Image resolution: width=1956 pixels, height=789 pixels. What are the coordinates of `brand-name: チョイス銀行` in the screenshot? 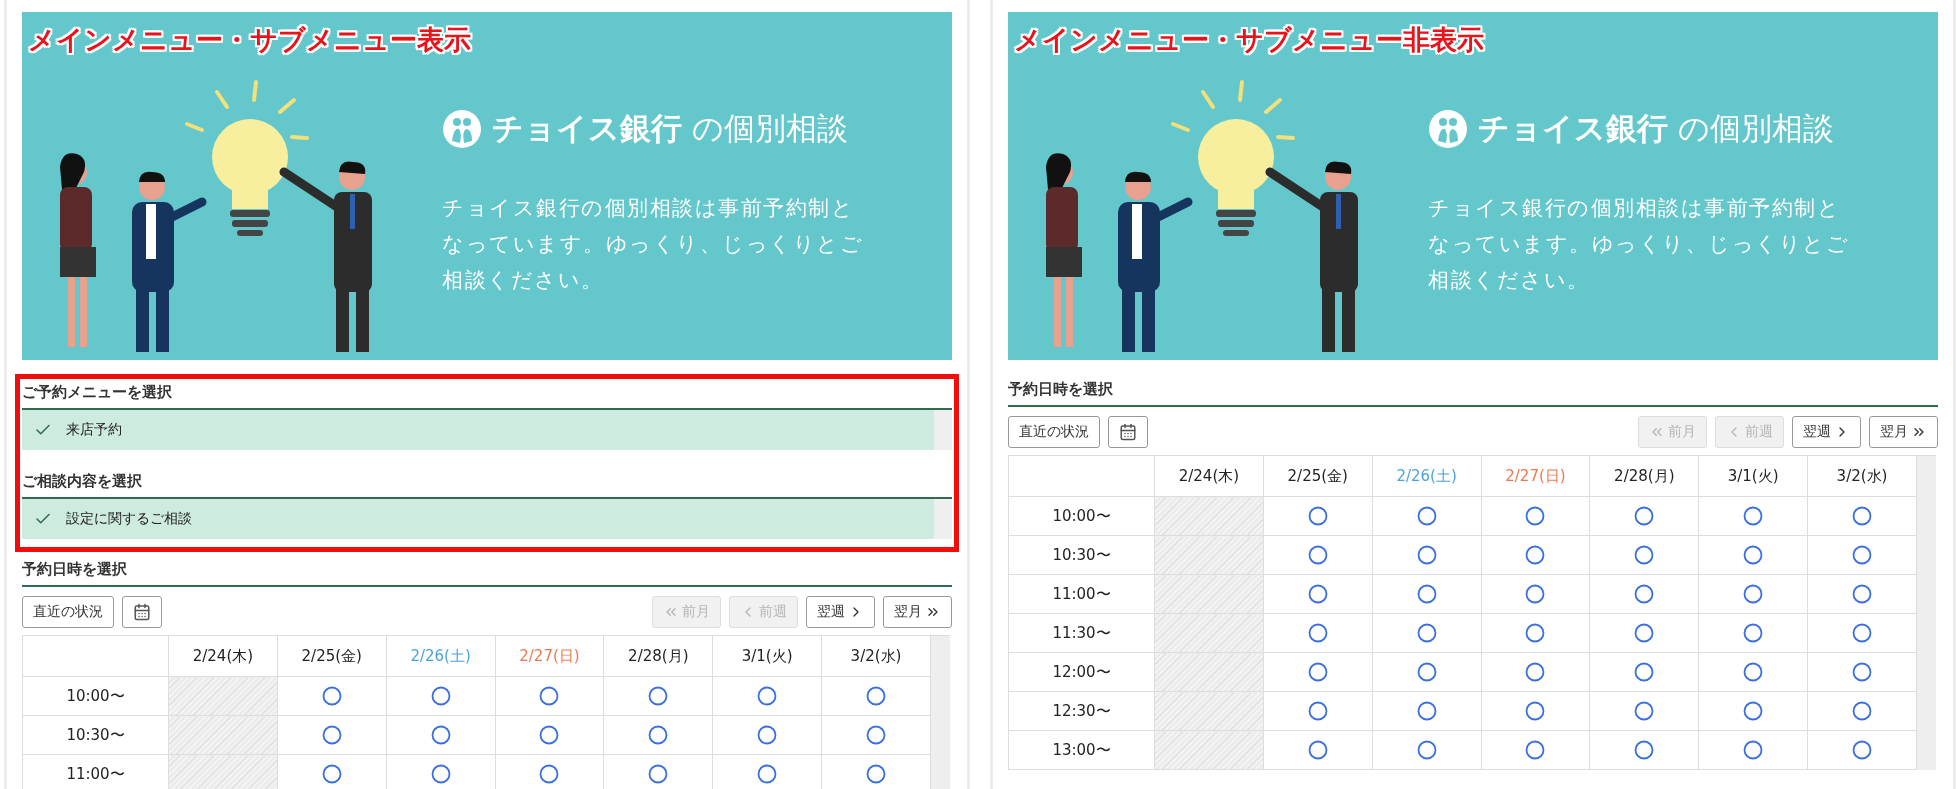 It's located at (587, 128).